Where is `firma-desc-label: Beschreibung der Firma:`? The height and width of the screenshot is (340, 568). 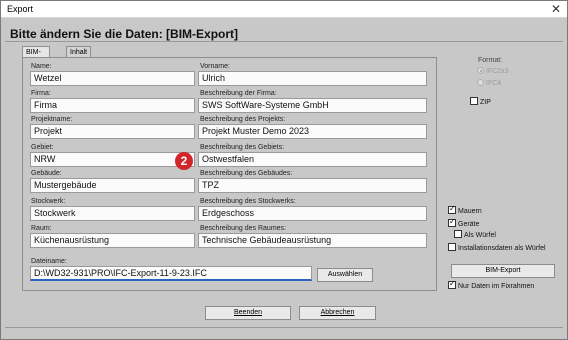 firma-desc-label: Beschreibung der Firma: is located at coordinates (238, 93).